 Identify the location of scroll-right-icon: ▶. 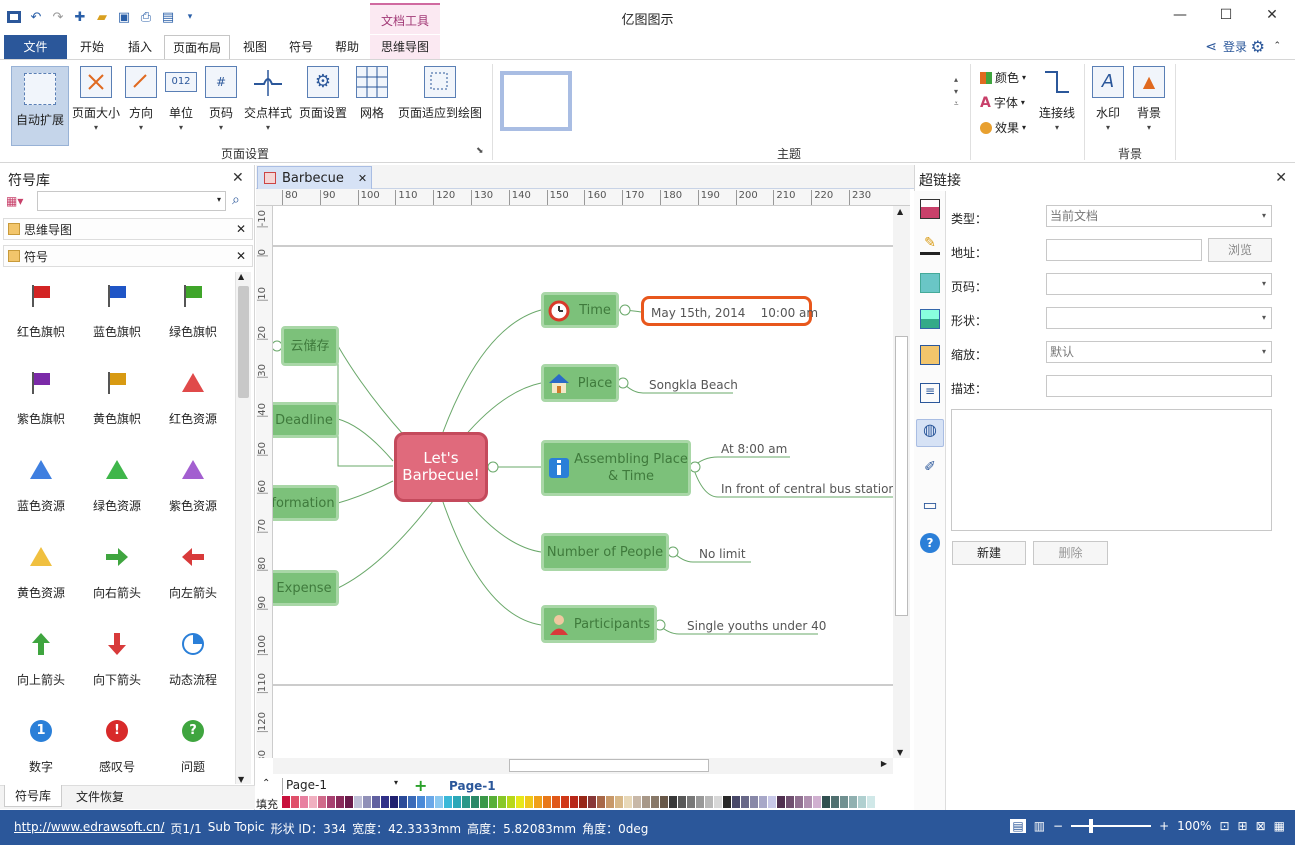
(884, 763).